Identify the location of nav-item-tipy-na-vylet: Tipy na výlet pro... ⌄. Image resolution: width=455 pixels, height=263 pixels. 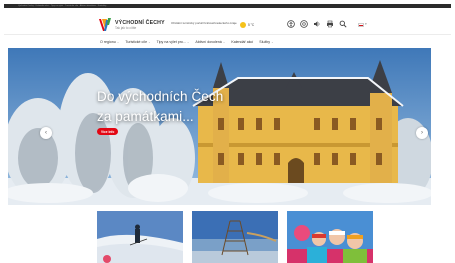
(176, 42).